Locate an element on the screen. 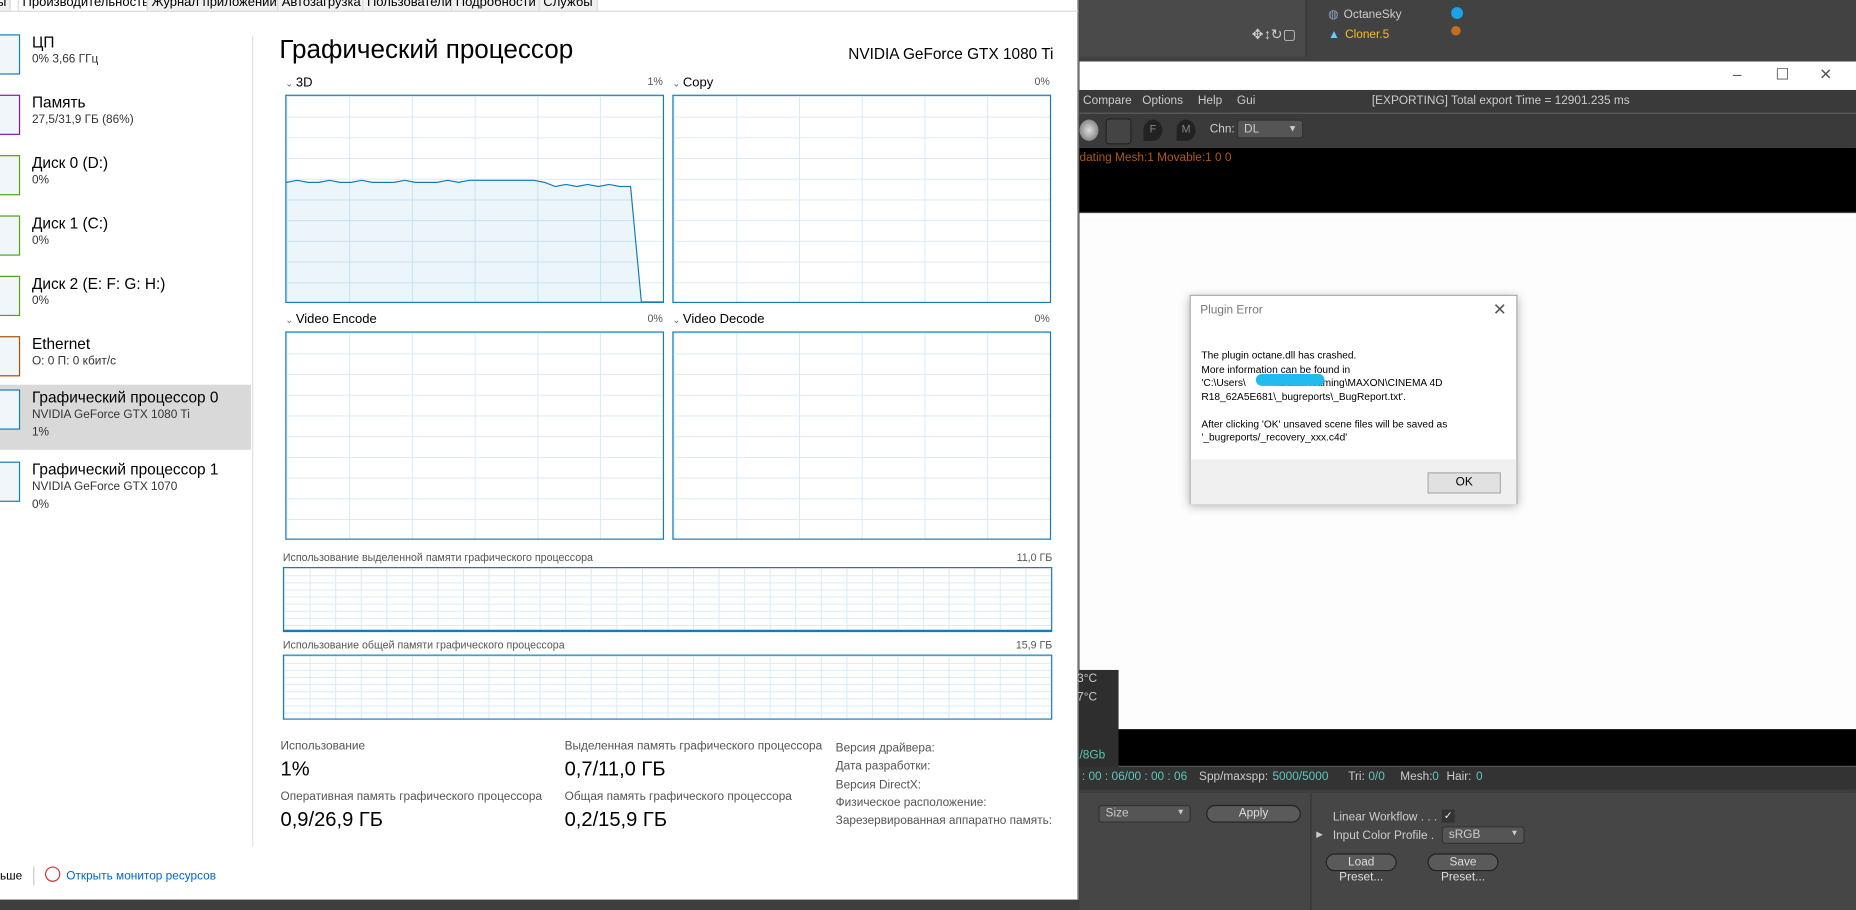  tab-6: Службы is located at coordinates (568, 5).